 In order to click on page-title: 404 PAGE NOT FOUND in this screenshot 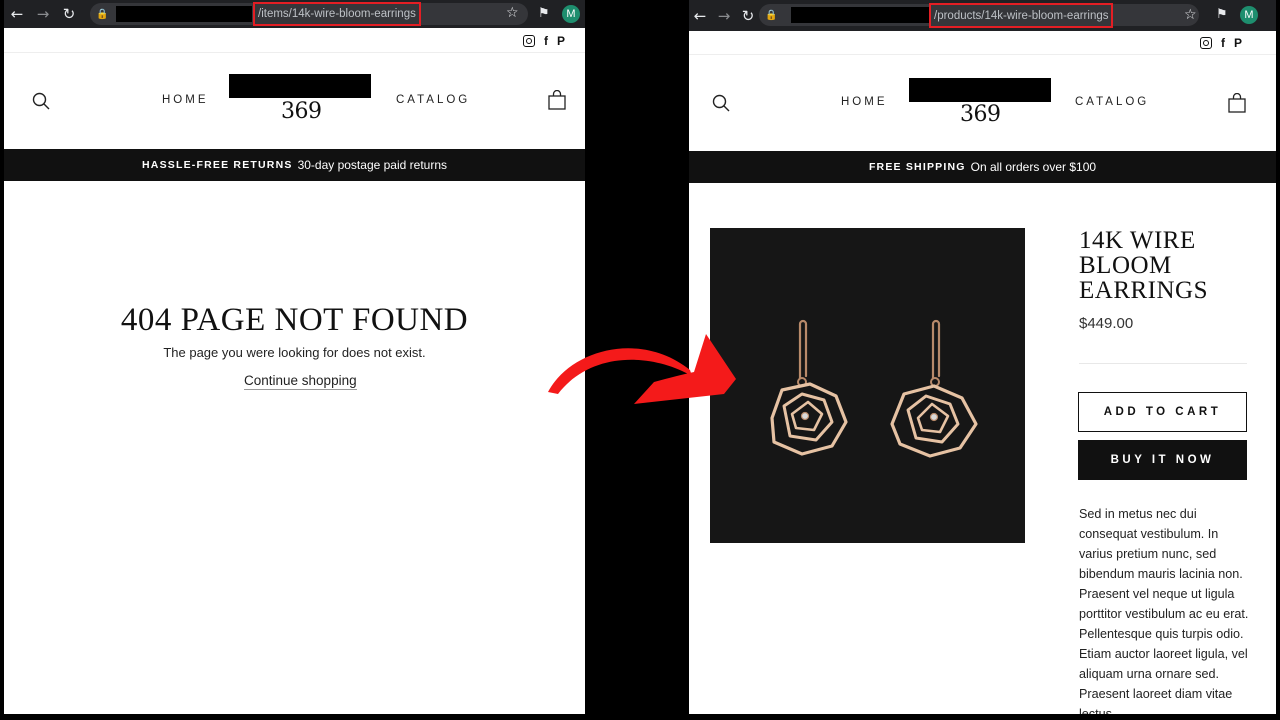, I will do `click(294, 320)`.